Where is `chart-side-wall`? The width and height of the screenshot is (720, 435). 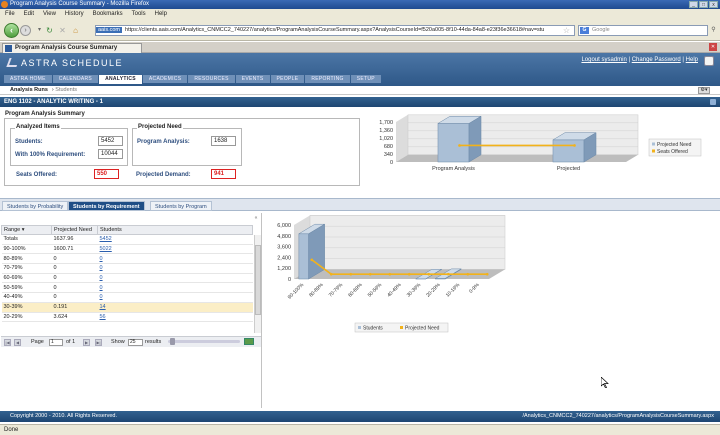 chart-side-wall is located at coordinates (402, 138).